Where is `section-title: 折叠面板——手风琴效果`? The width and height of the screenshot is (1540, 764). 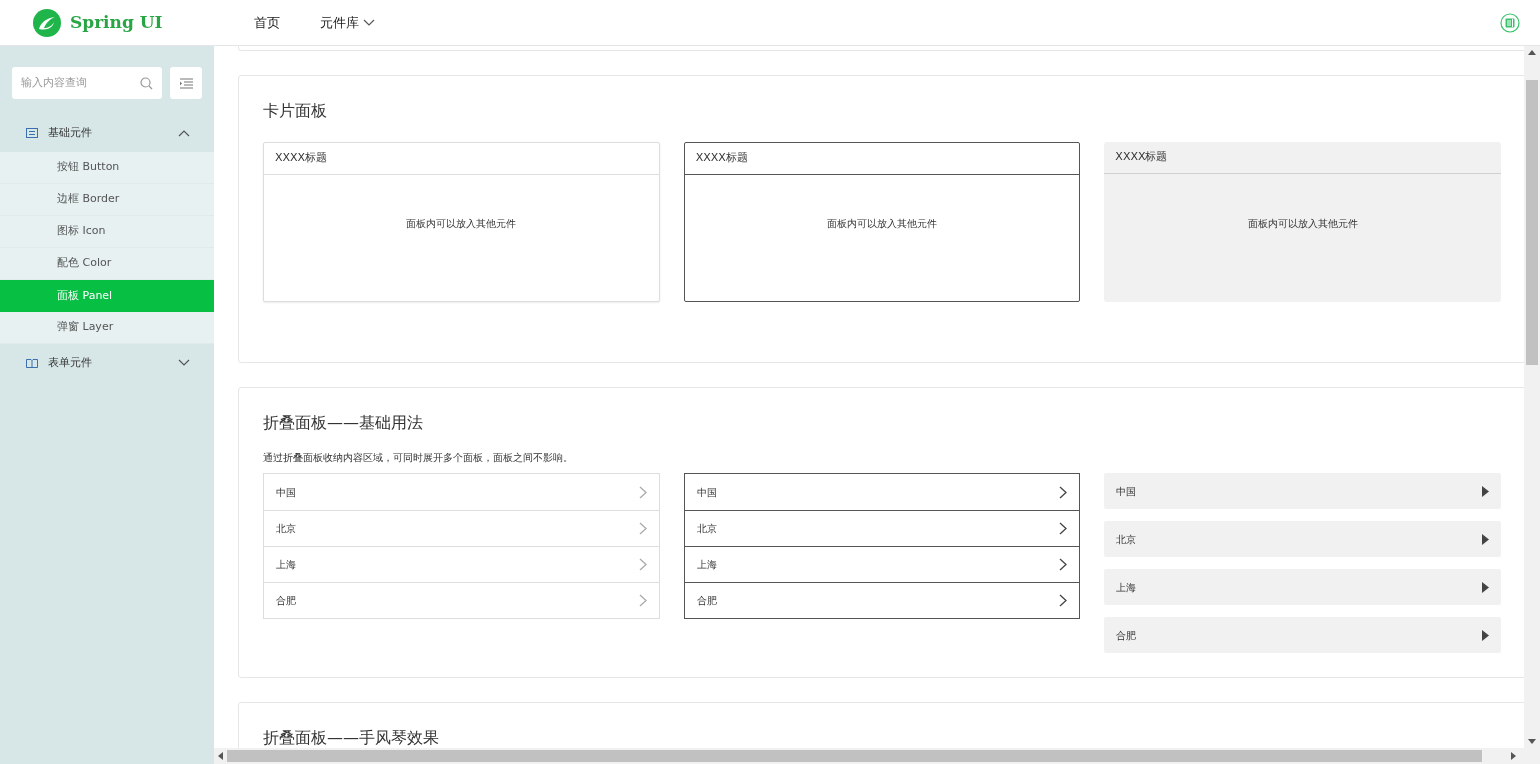
section-title: 折叠面板——手风琴效果 is located at coordinates (351, 737).